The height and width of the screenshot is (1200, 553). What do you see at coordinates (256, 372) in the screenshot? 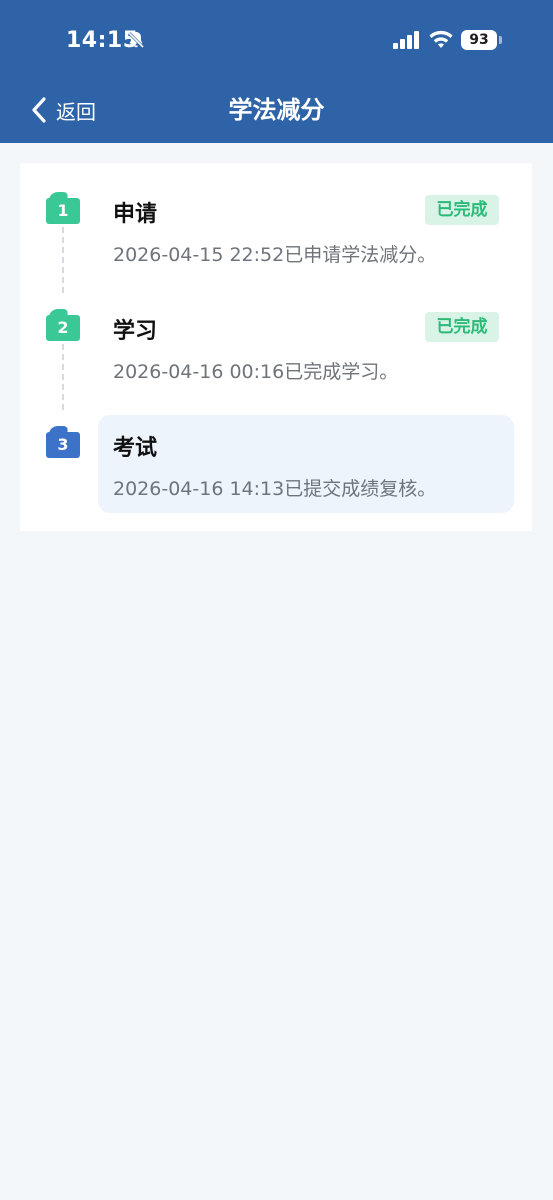
I see `step-description: 2026-04-16 00:16已完成学习。` at bounding box center [256, 372].